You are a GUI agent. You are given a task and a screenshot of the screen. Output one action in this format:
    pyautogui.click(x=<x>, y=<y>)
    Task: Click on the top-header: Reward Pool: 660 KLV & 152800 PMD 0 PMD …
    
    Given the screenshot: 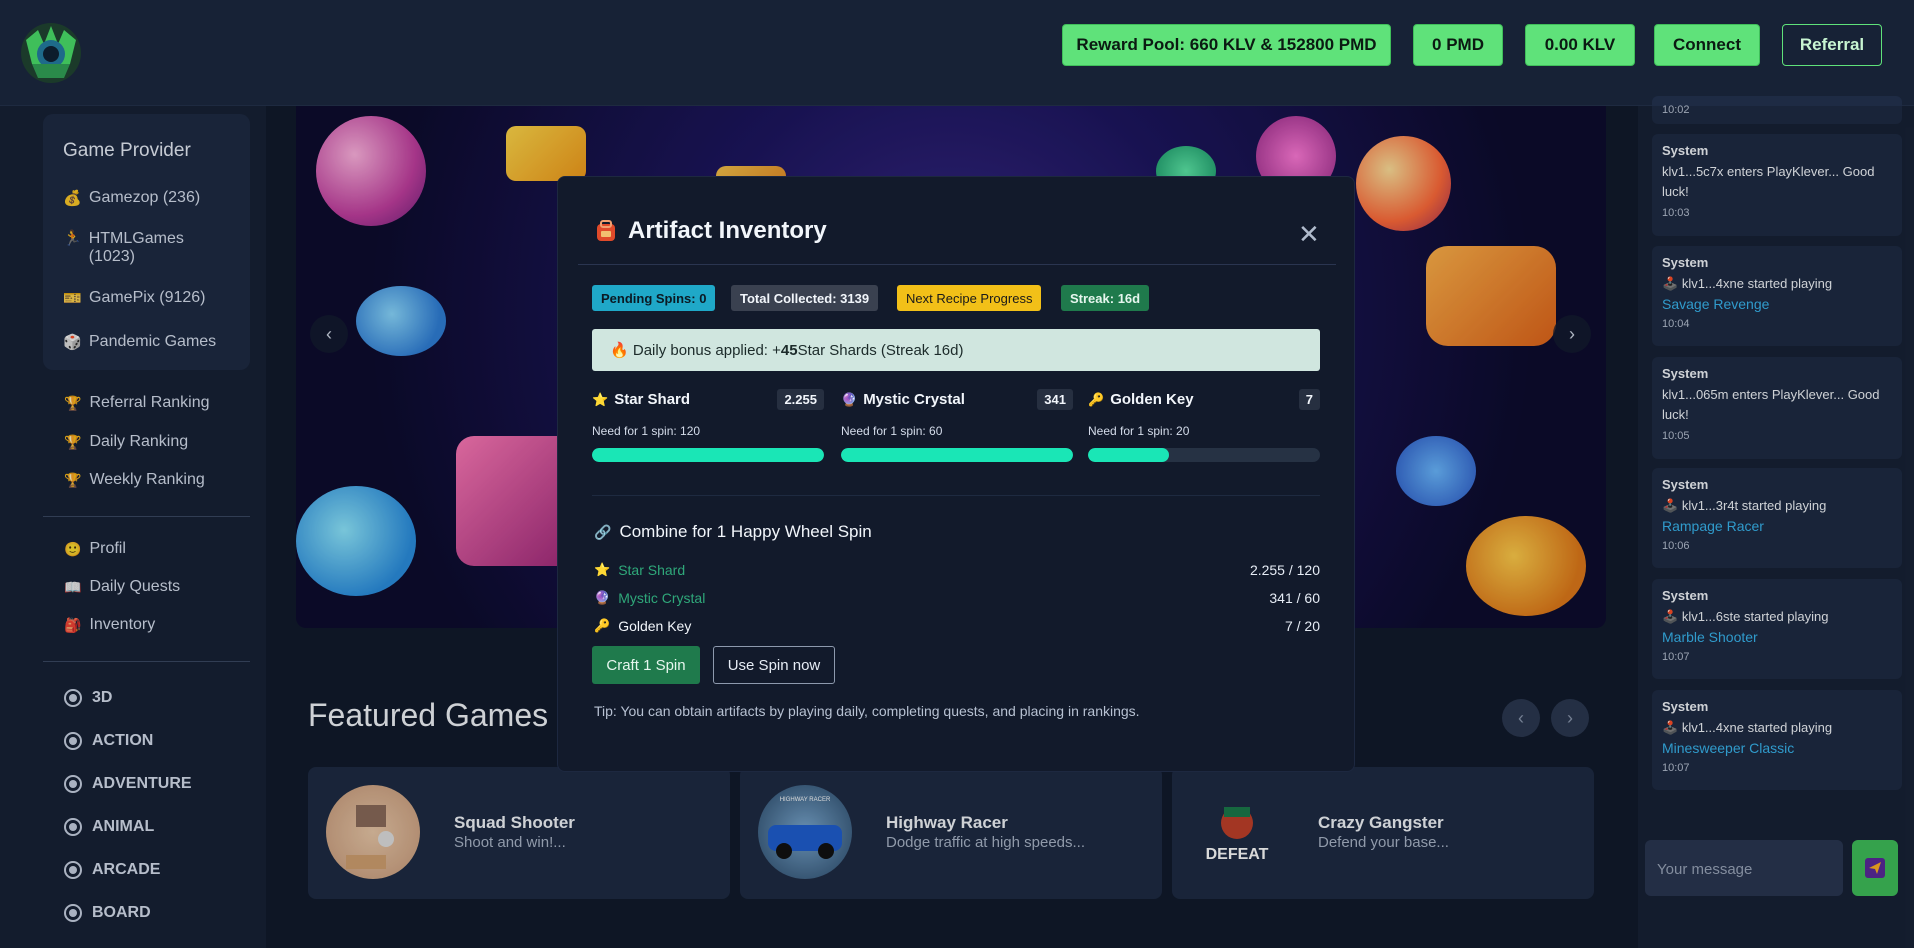 What is the action you would take?
    pyautogui.click(x=957, y=53)
    